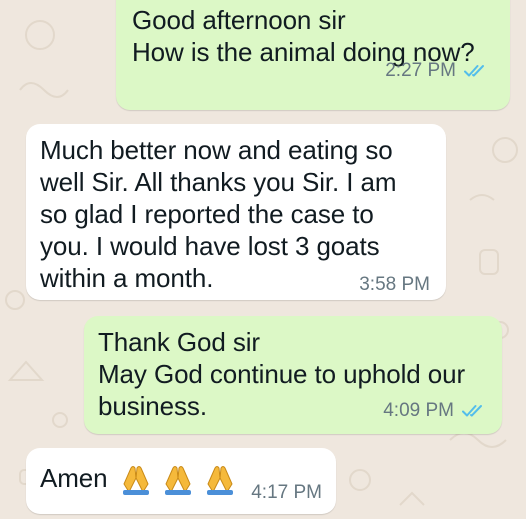  I want to click on message-meta: 4:09 PM, so click(434, 411).